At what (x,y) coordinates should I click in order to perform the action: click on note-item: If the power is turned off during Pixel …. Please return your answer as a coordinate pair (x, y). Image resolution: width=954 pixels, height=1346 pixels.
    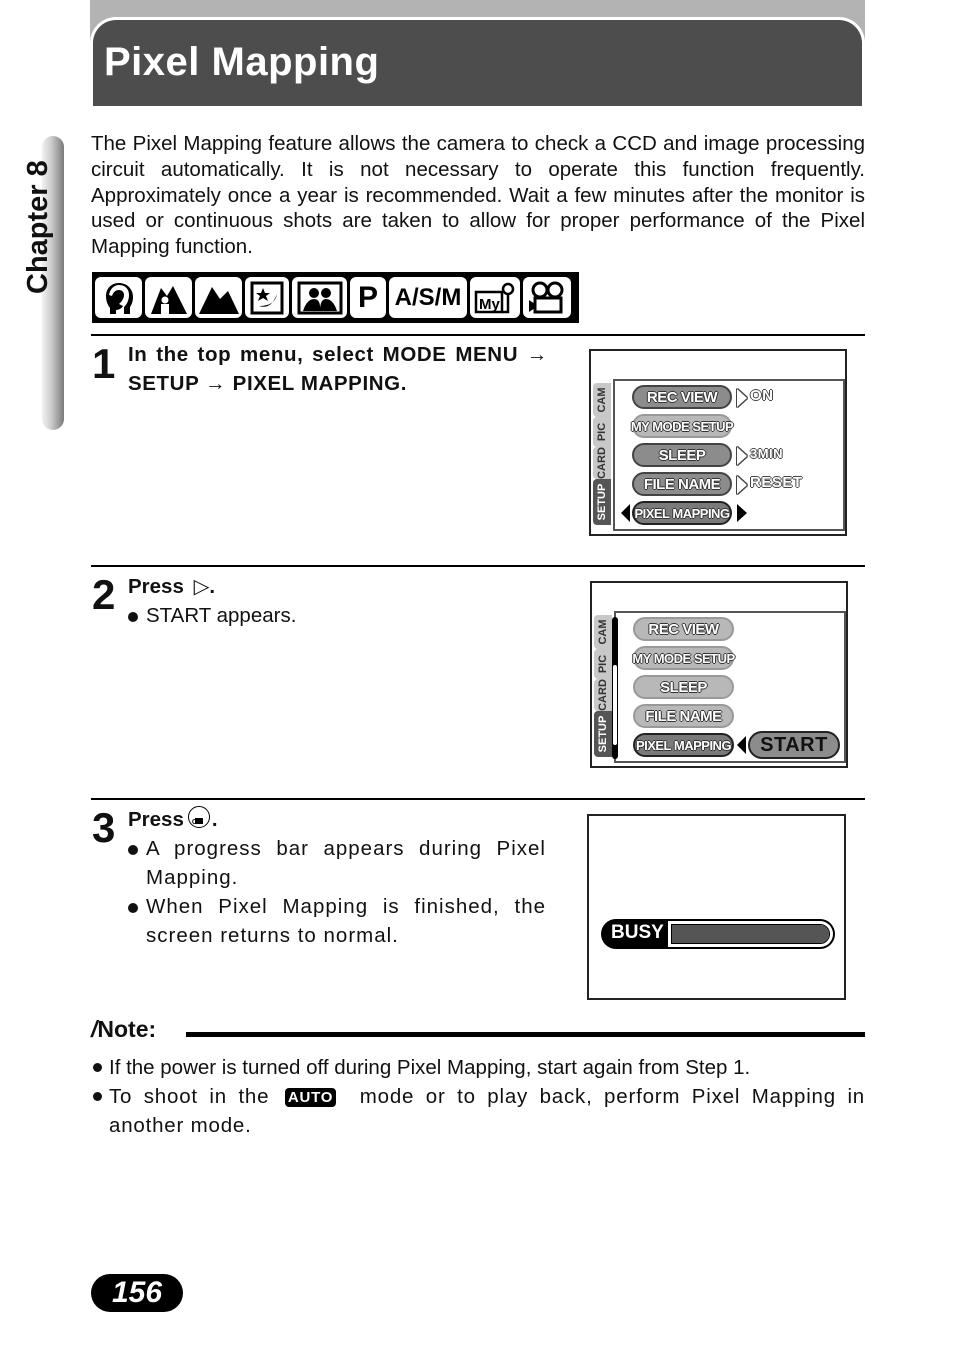
    Looking at the image, I should click on (478, 1067).